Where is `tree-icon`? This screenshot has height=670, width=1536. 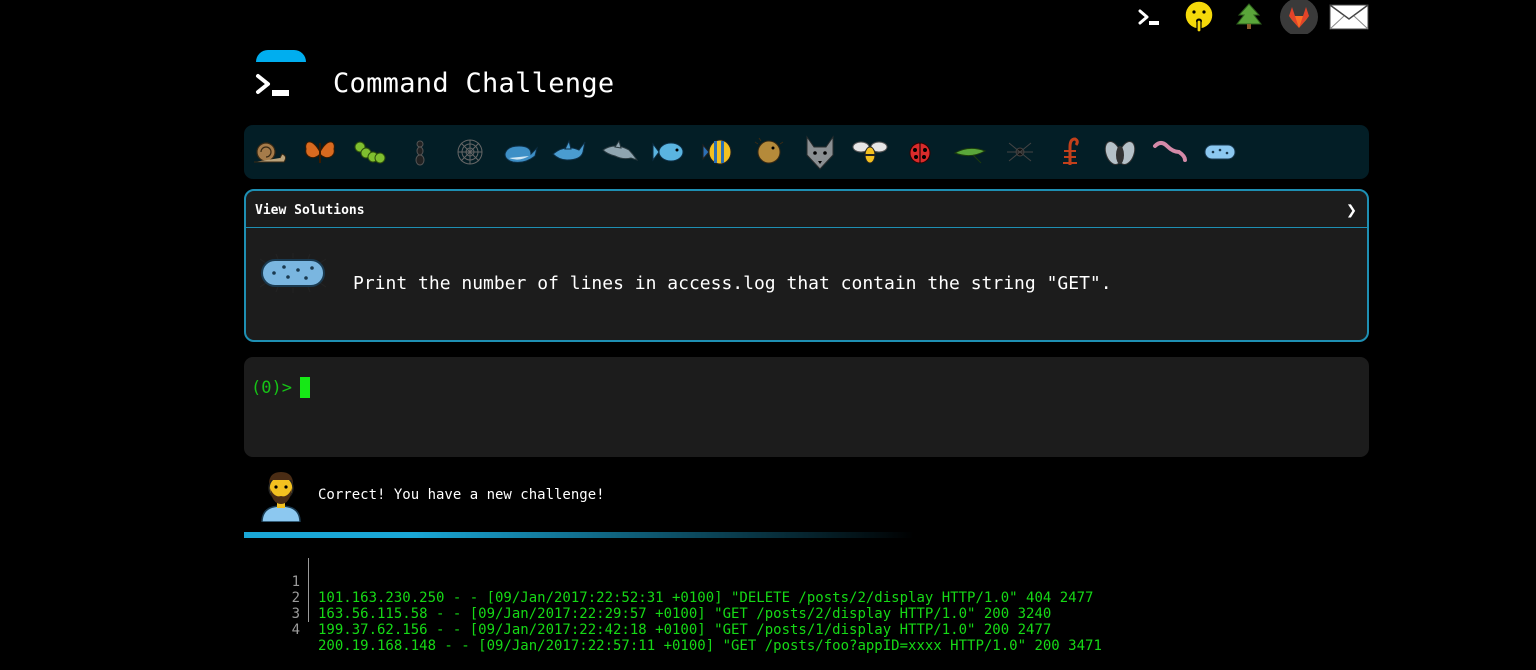 tree-icon is located at coordinates (1249, 17).